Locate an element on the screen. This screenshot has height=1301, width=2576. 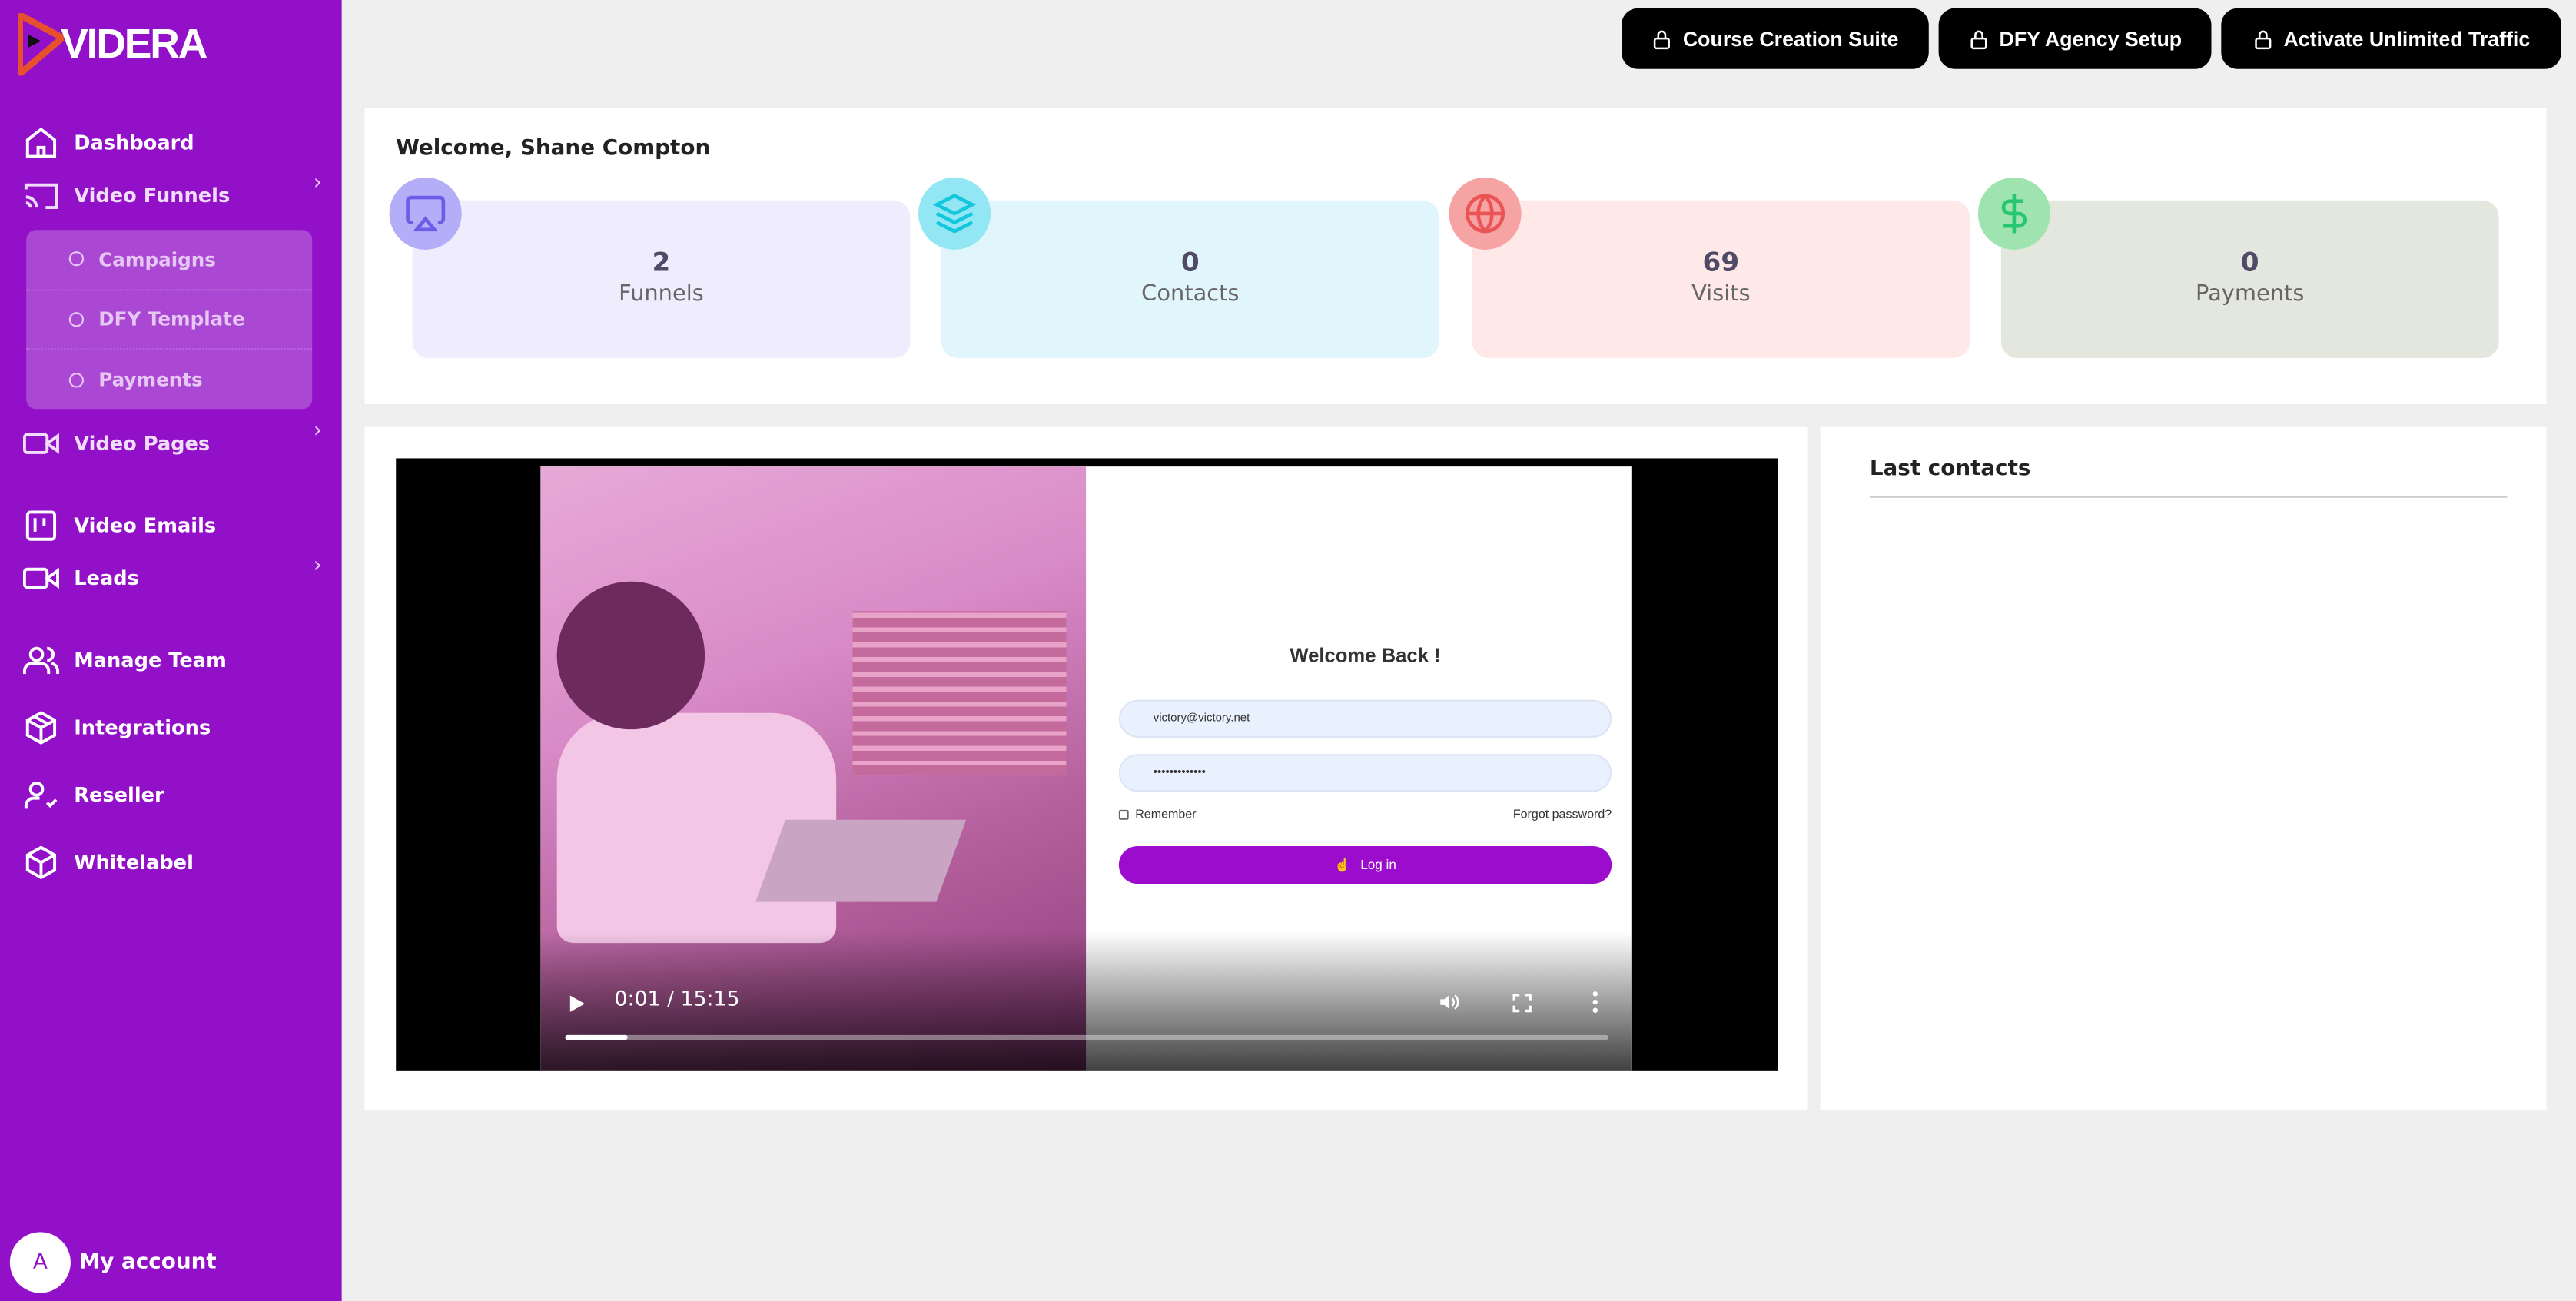
play-button is located at coordinates (577, 1004).